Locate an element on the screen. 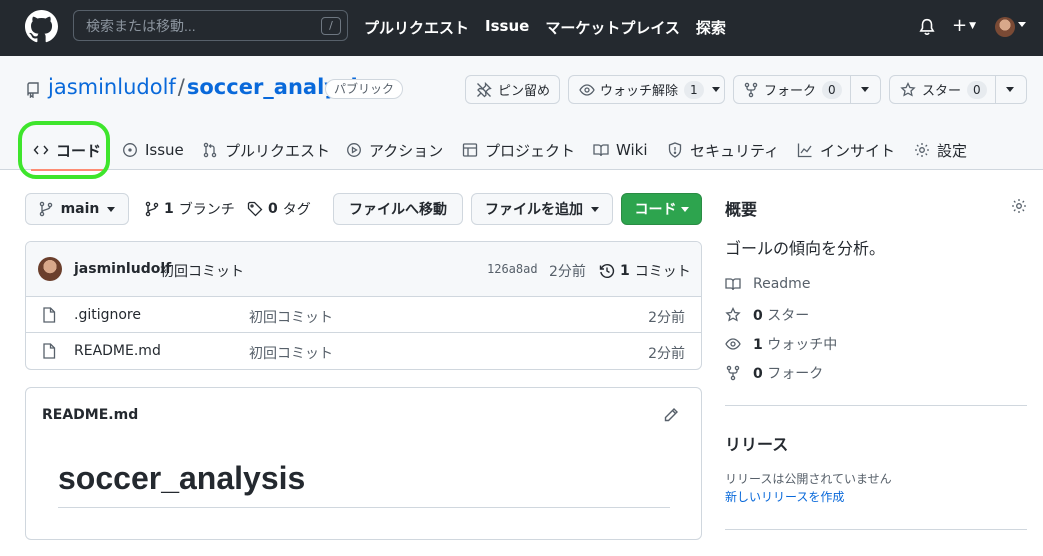 Image resolution: width=1043 pixels, height=556 pixels. repo-title: jasminludolf/soccer_analysis is located at coordinates (209, 87).